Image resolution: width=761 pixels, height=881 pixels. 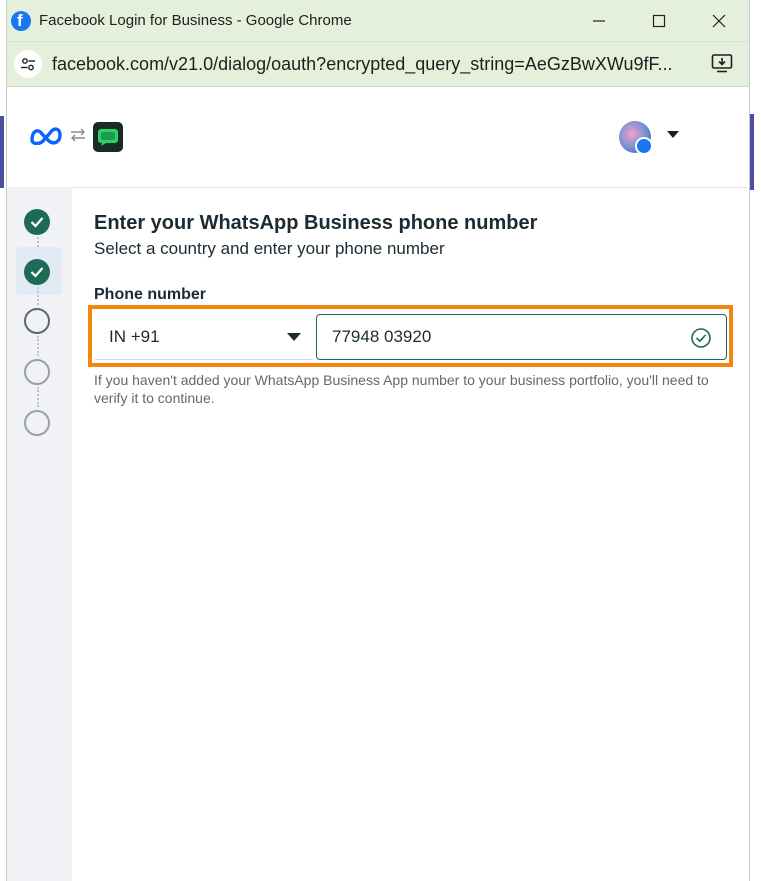 I want to click on minimize-button, so click(x=599, y=20).